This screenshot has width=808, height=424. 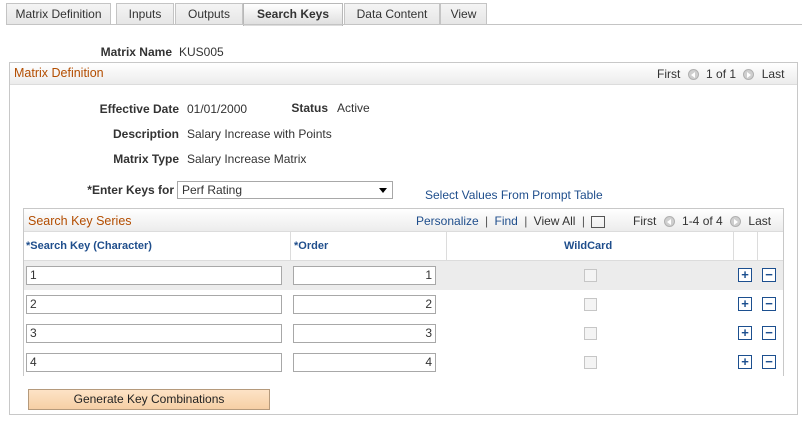 I want to click on nav-range: 1-4 of 4, so click(x=702, y=221).